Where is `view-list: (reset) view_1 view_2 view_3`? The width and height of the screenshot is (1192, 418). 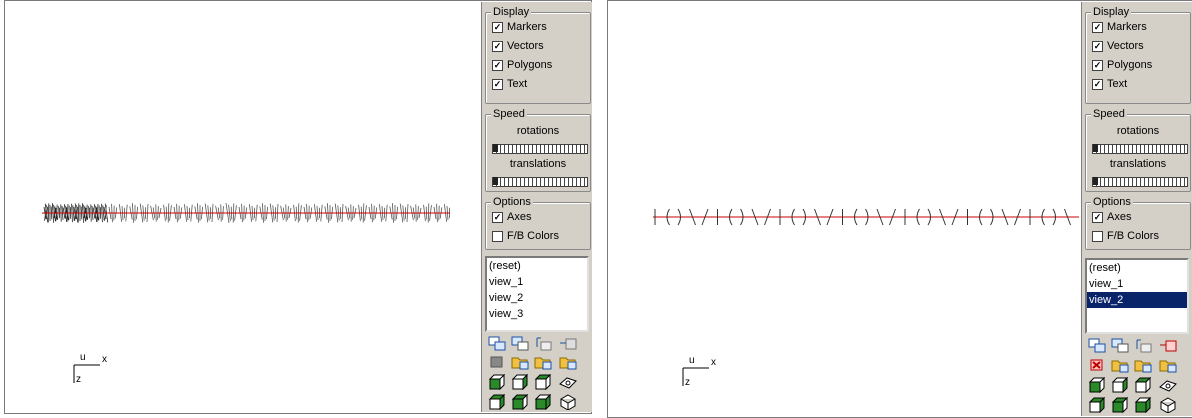 view-list: (reset) view_1 view_2 view_3 is located at coordinates (537, 294).